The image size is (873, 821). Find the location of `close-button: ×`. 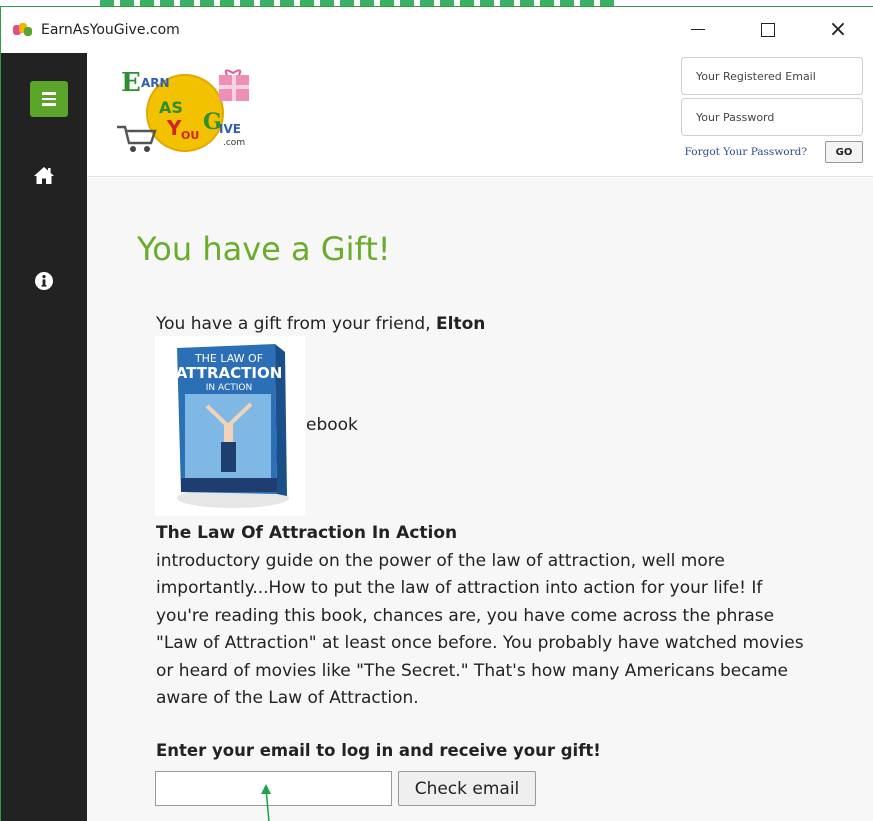

close-button: × is located at coordinates (838, 29).